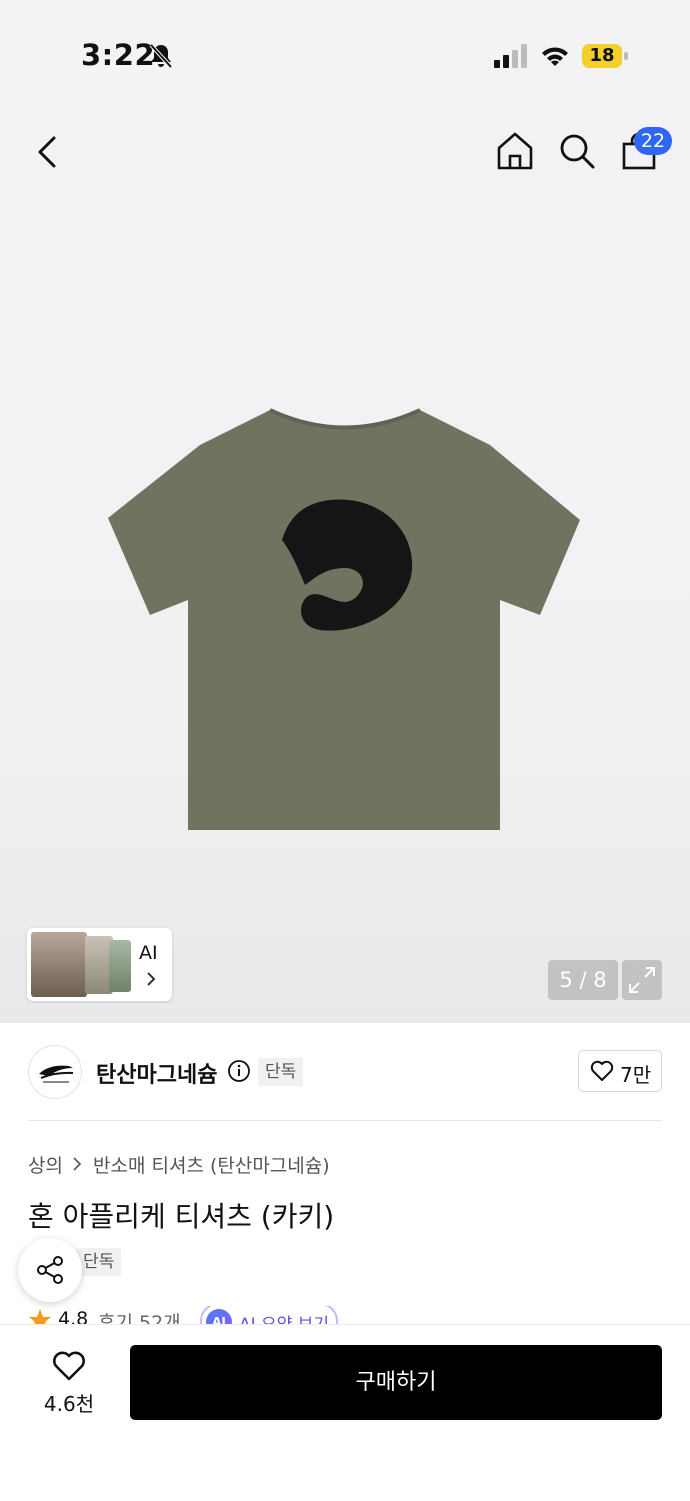 The height and width of the screenshot is (1501, 690). Describe the element at coordinates (156, 1073) in the screenshot. I see `brand-name: 탄산마그네슘` at that location.